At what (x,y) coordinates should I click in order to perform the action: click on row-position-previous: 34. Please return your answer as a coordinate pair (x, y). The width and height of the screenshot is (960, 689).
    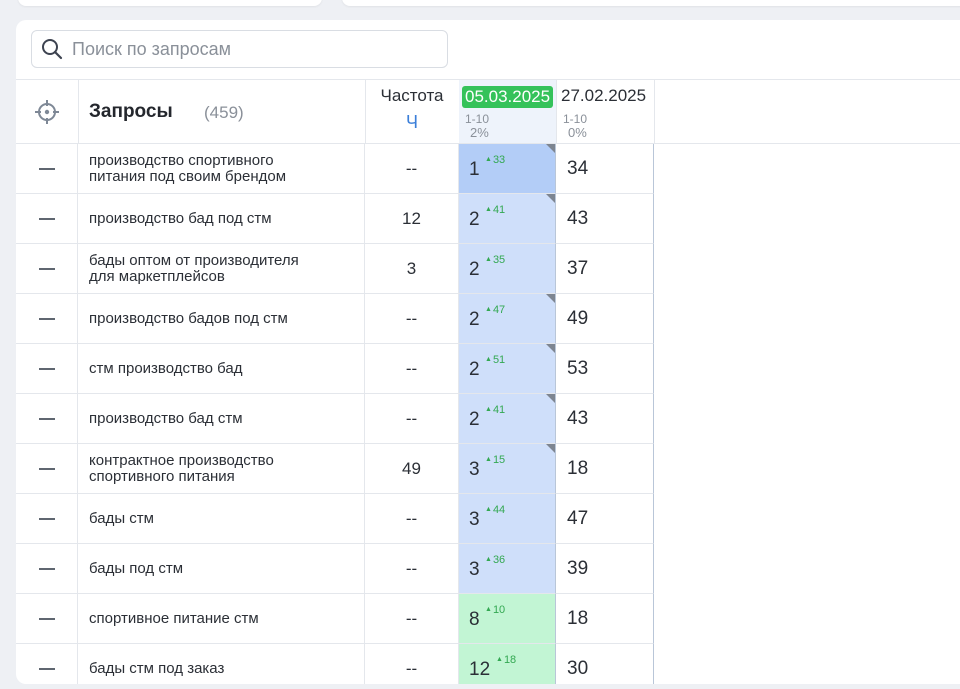
    Looking at the image, I should click on (605, 169).